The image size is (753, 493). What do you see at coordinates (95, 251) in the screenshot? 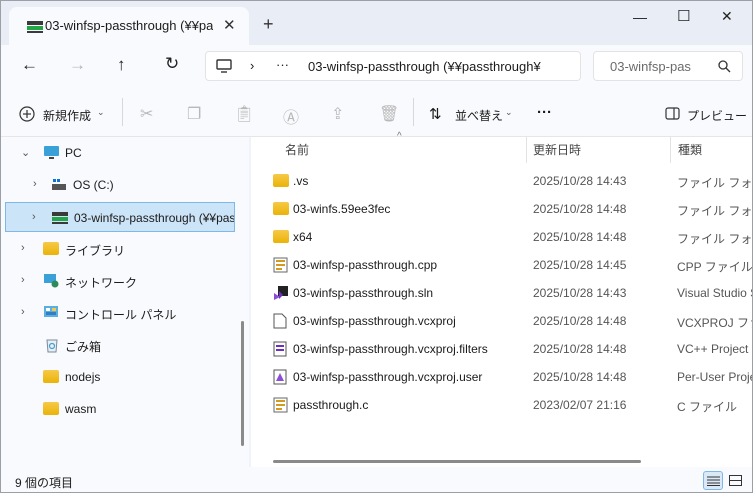
I see `sidebar-item-label: ライブラリ` at bounding box center [95, 251].